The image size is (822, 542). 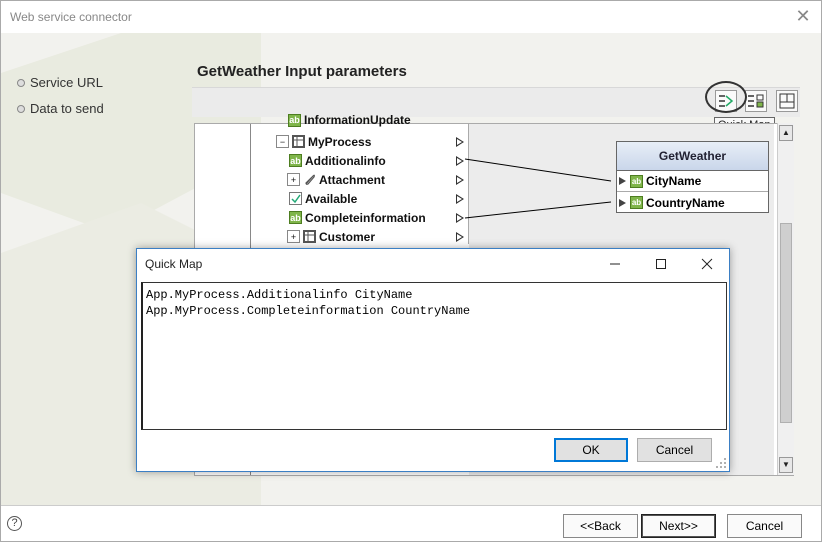 I want to click on dialog-title: Quick Map, so click(x=174, y=264).